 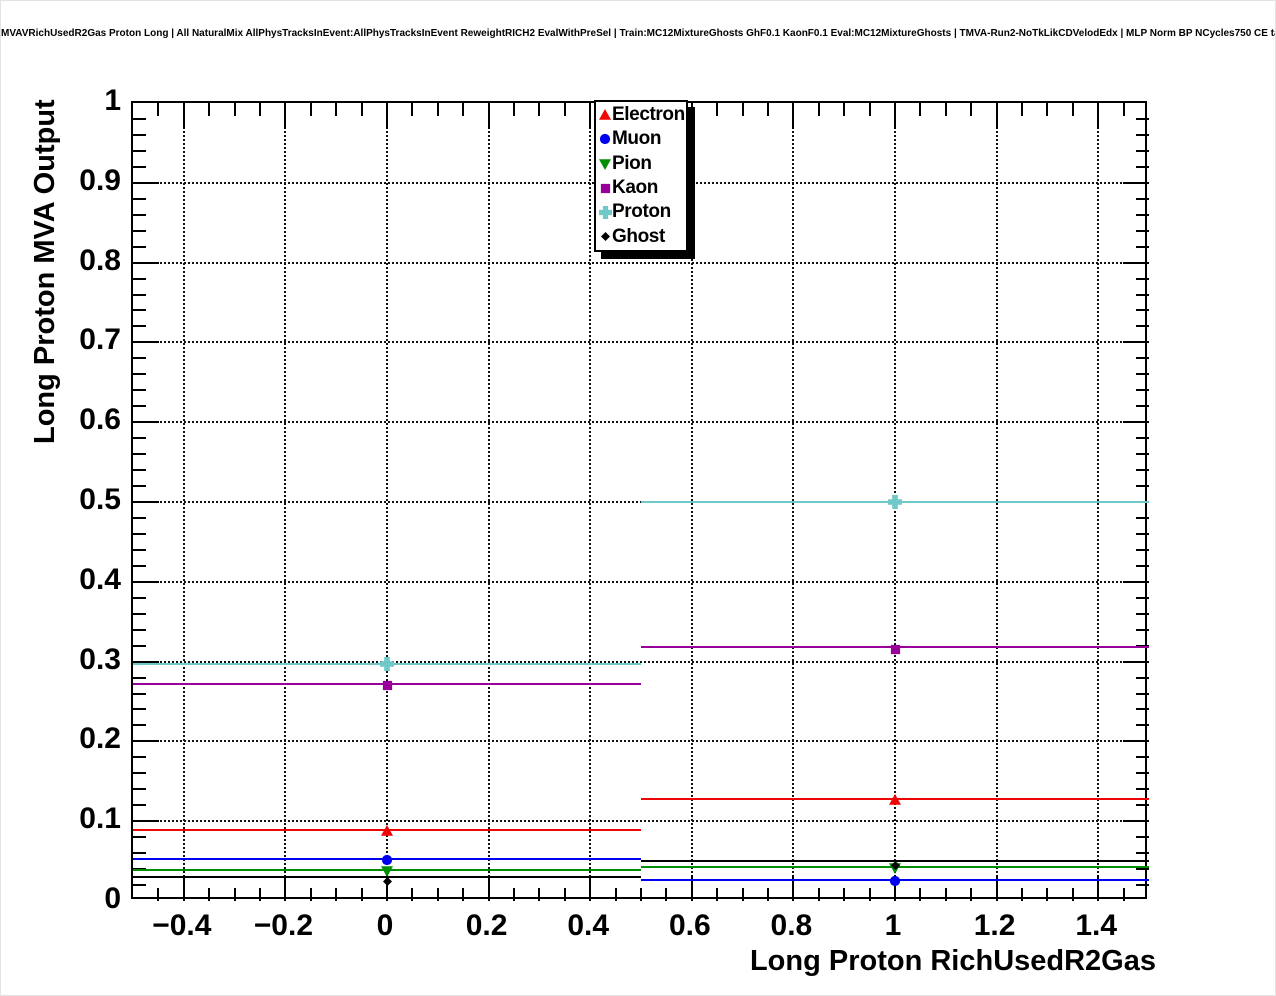 I want to click on legend-item-pion: Pion, so click(x=642, y=164).